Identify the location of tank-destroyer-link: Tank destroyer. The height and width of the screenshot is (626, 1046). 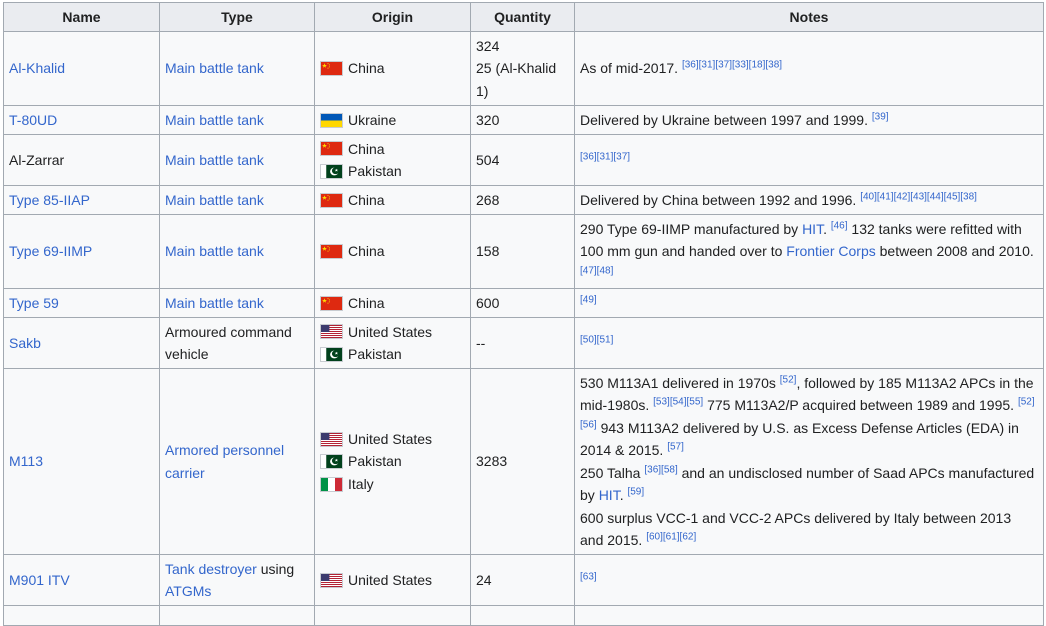
(211, 569).